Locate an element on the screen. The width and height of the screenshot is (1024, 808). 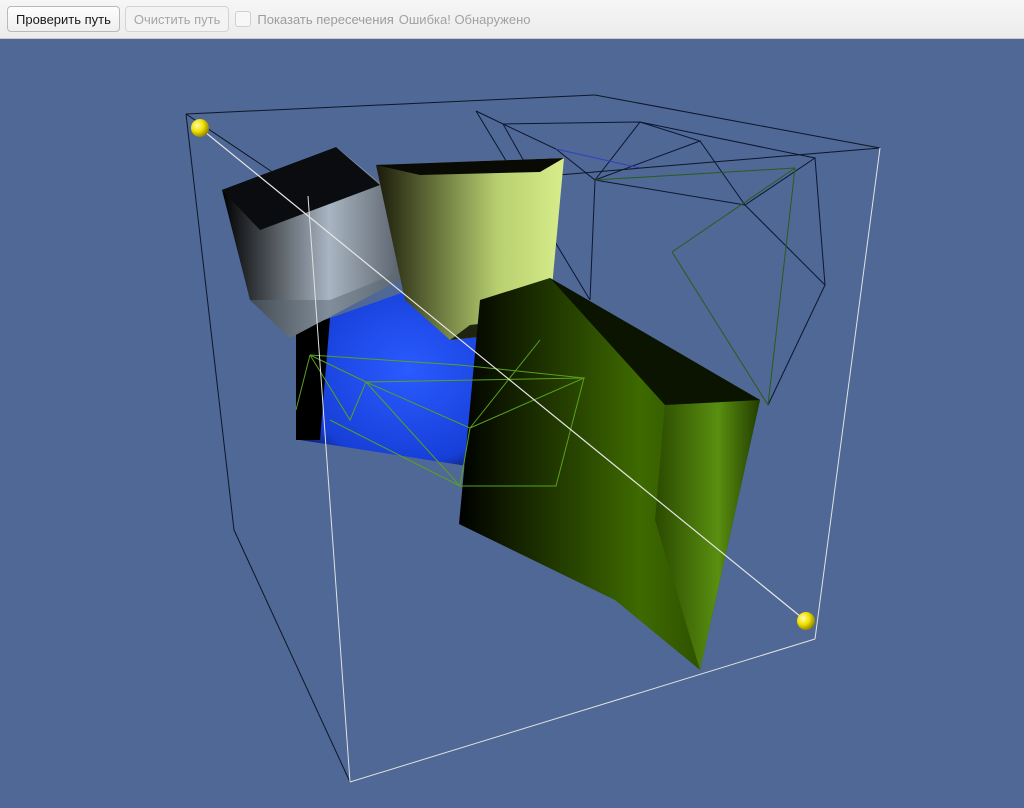
show-intersections-checkbox is located at coordinates (243, 19).